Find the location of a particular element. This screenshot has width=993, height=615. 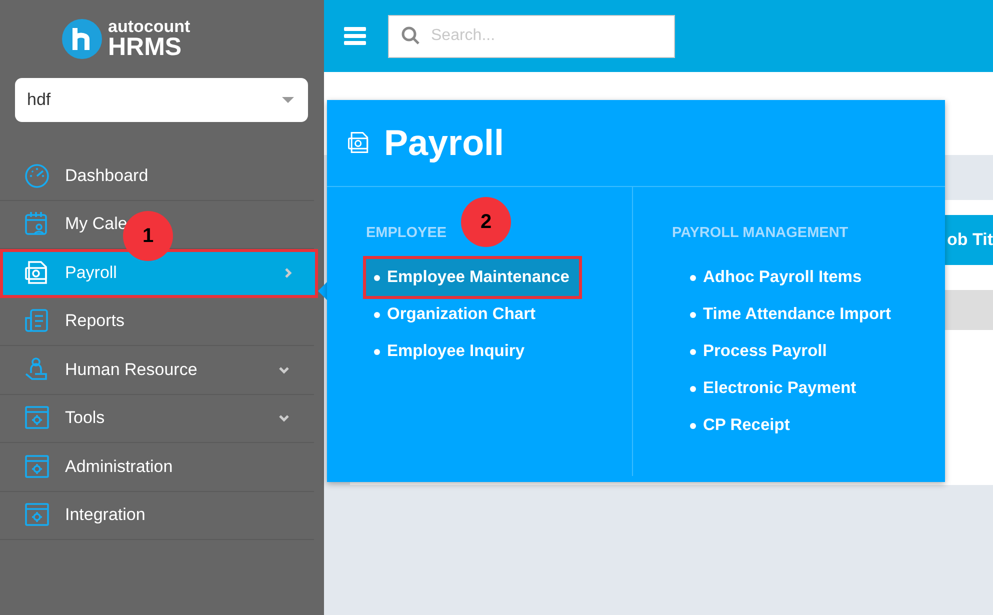

sidebar-item: Administration is located at coordinates (157, 467).